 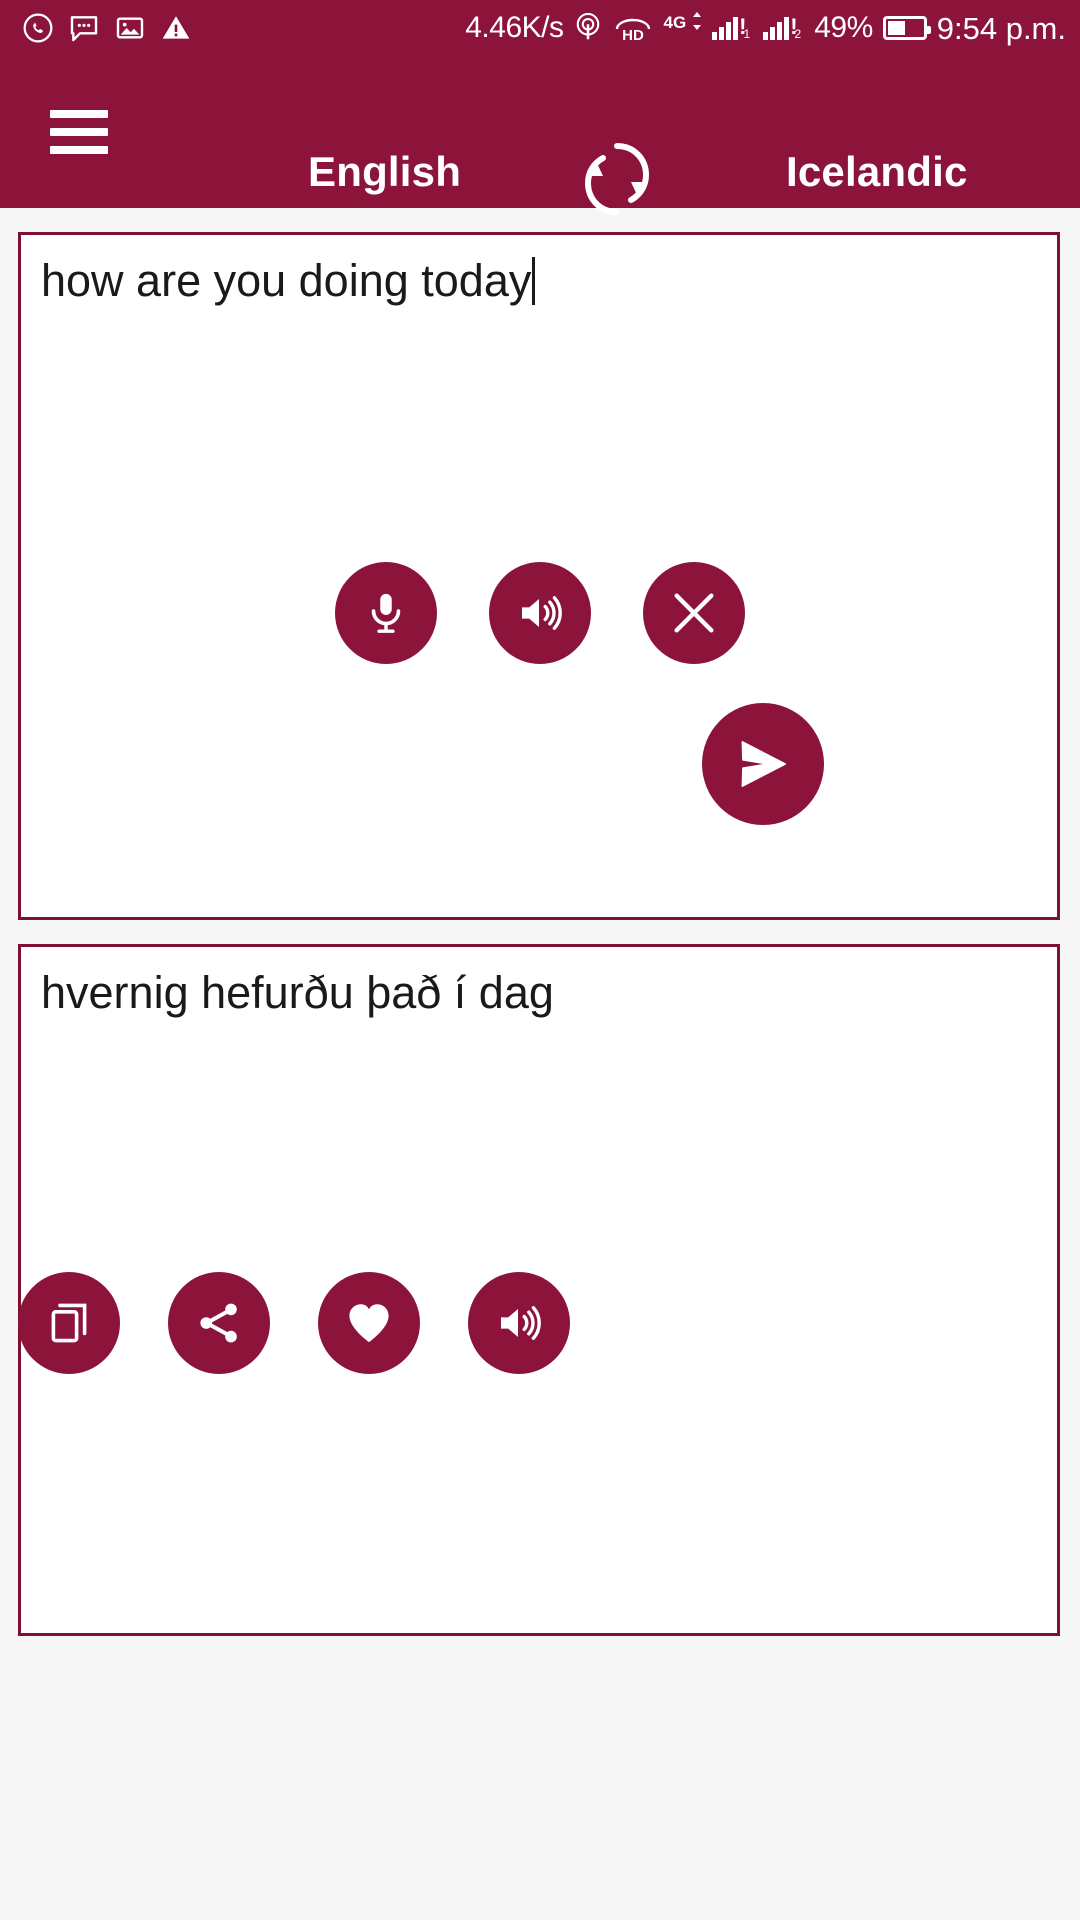 I want to click on speak-source-button, so click(x=540, y=613).